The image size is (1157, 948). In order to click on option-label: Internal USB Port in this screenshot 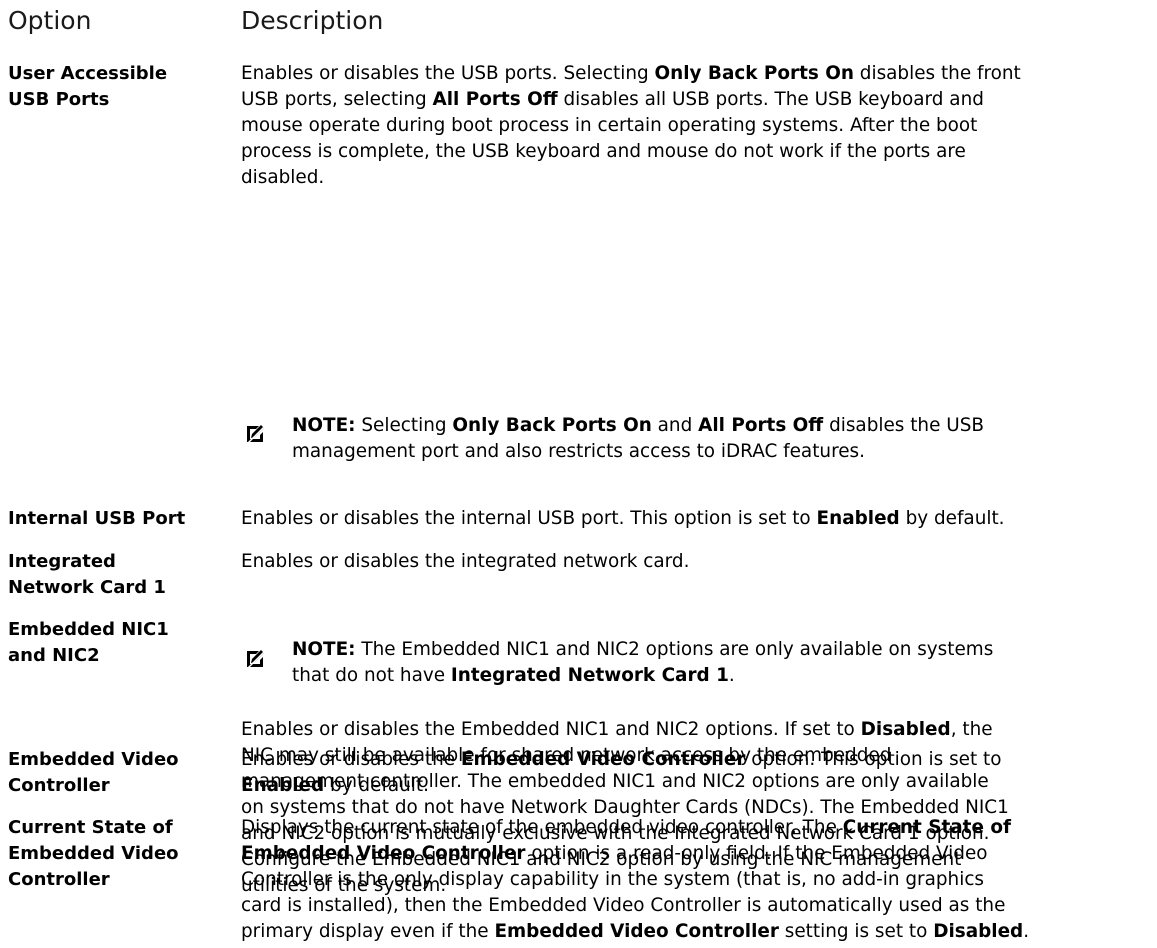, I will do `click(97, 518)`.